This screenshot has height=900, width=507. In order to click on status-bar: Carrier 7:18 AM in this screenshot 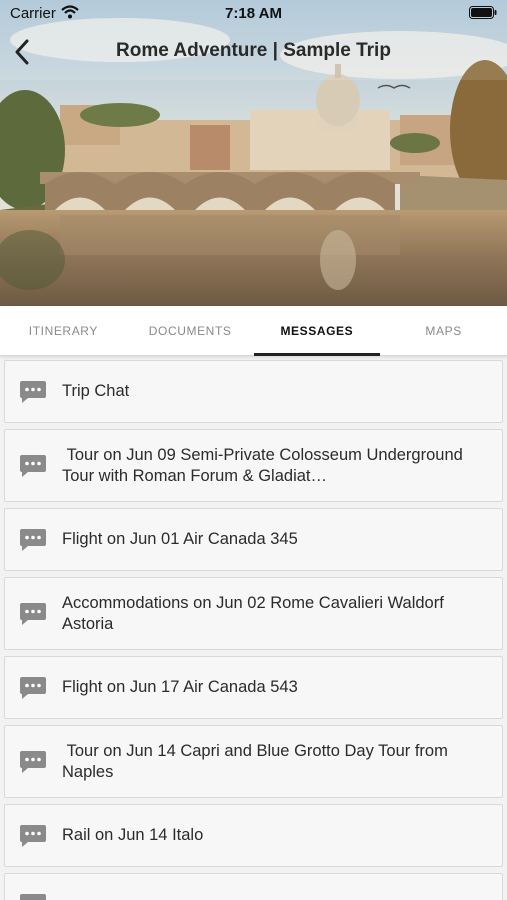, I will do `click(253, 14)`.